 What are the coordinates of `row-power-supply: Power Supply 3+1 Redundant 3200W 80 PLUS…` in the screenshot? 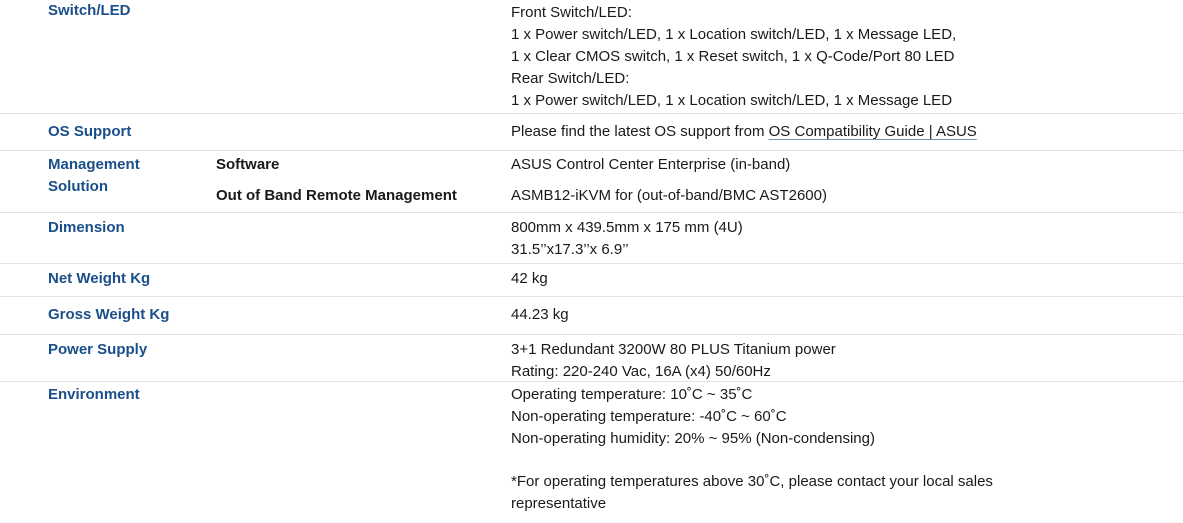 It's located at (591, 358).